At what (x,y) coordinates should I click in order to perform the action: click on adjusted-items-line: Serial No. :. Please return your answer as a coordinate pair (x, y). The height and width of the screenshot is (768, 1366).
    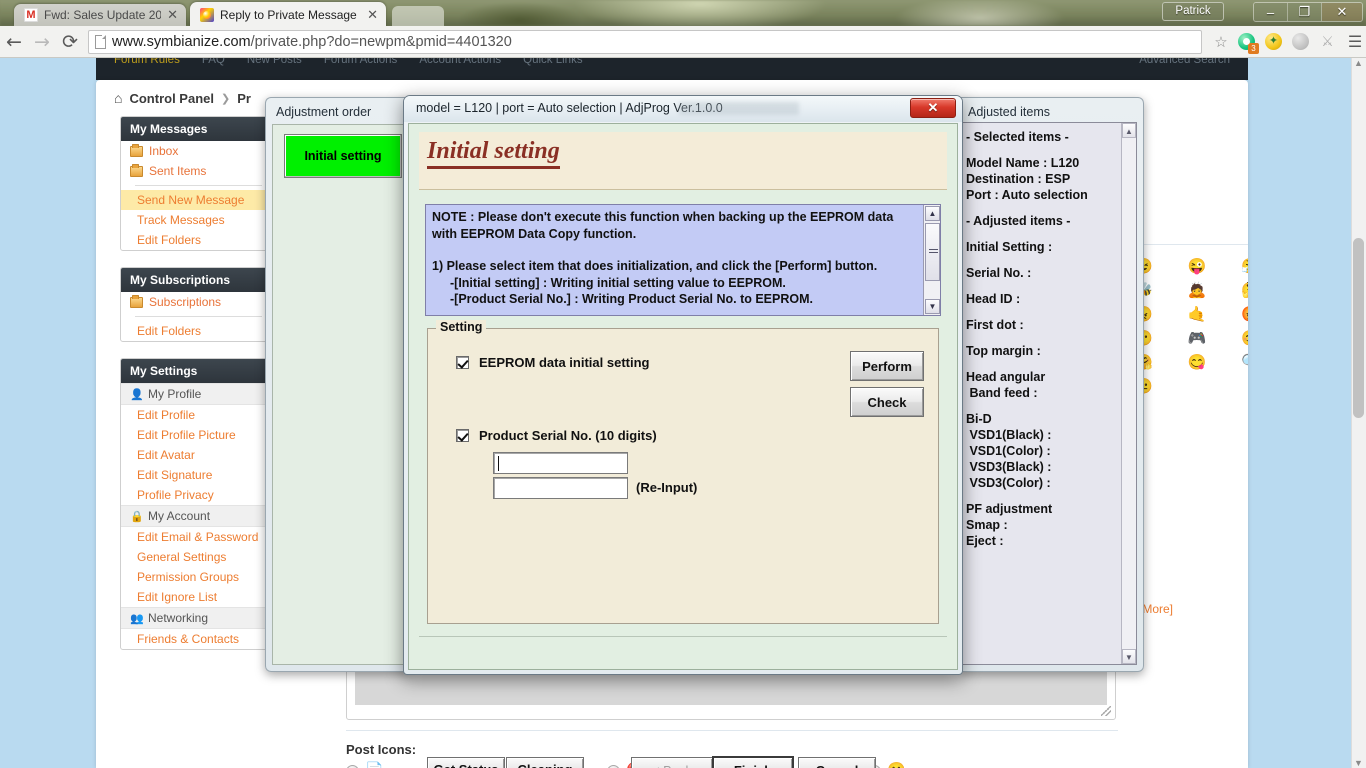
    Looking at the image, I should click on (999, 273).